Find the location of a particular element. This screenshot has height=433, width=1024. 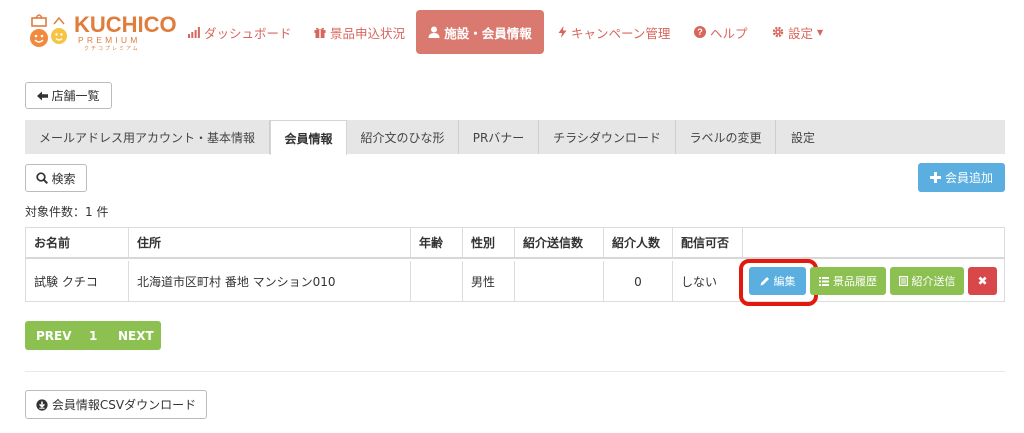

pagination-next: NEXT is located at coordinates (136, 335).